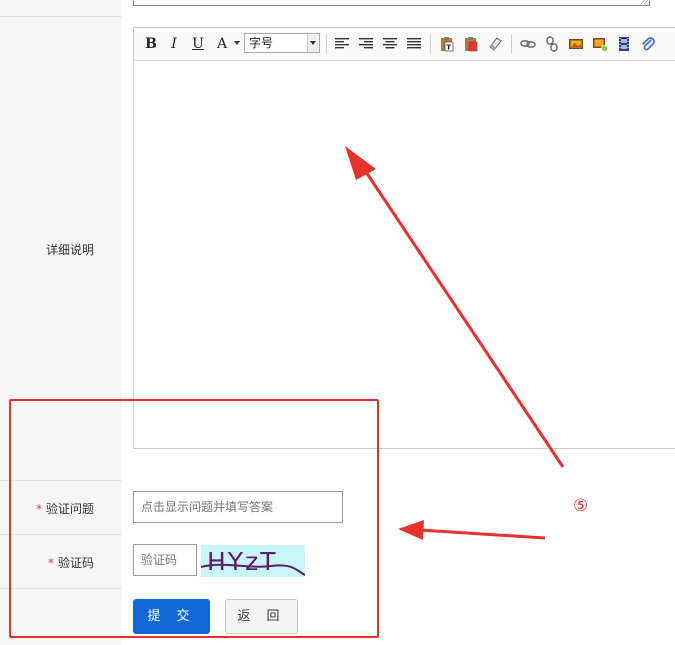 The width and height of the screenshot is (675, 645). Describe the element at coordinates (448, 48) in the screenshot. I see `svg-text: T` at that location.